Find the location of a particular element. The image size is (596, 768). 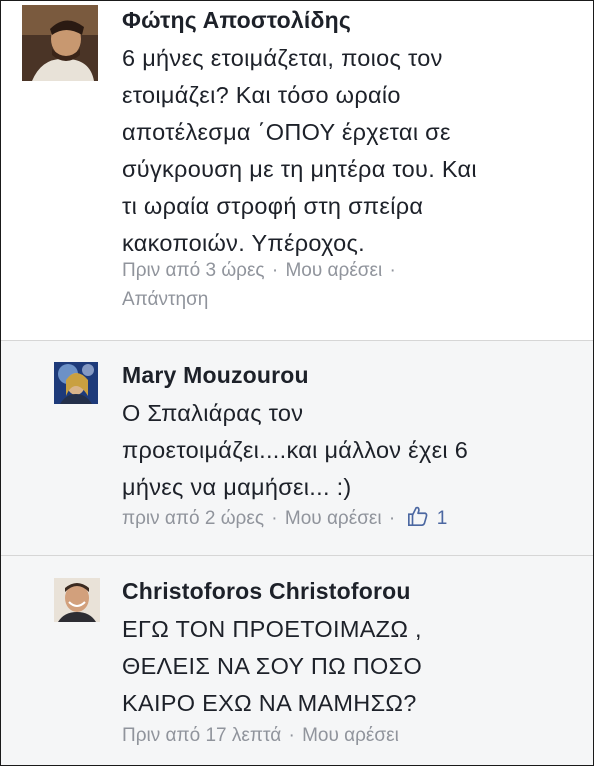

comment-text-line: ΚΑΙΡΟ ΕΧΩ ΝΑ ΜΑΜΗΣΩ? is located at coordinates (269, 703).